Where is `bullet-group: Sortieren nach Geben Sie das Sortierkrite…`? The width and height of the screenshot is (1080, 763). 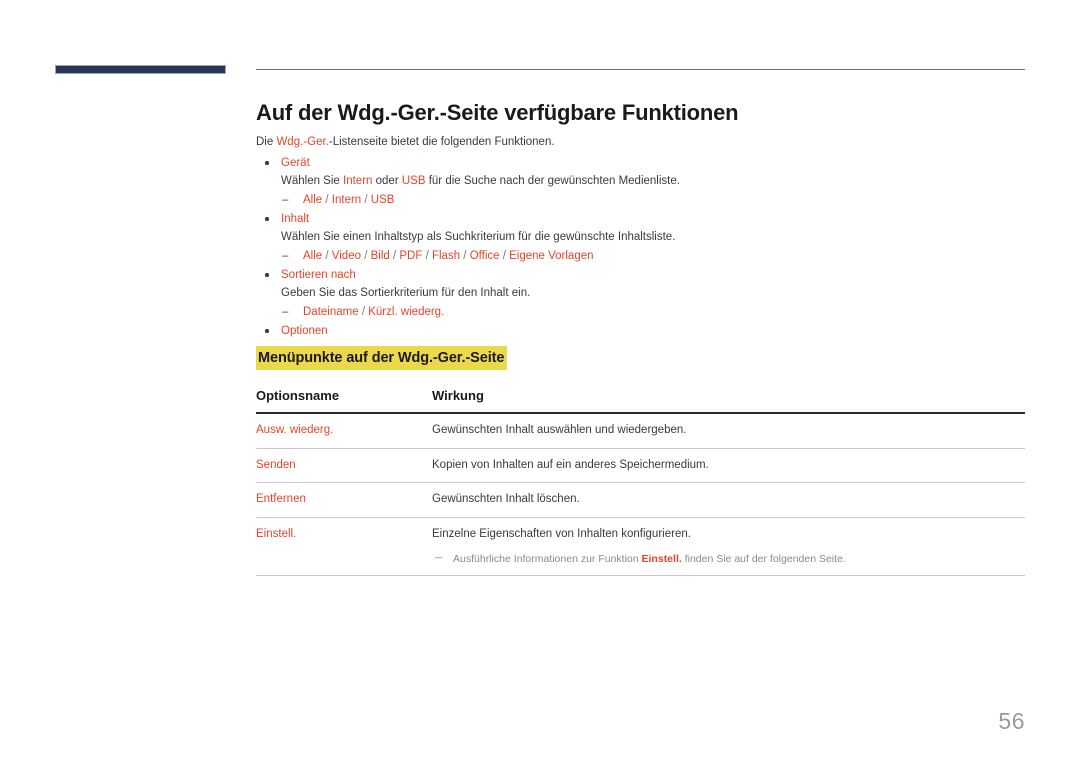 bullet-group: Sortieren nach Geben Sie das Sortierkrite… is located at coordinates (640, 294).